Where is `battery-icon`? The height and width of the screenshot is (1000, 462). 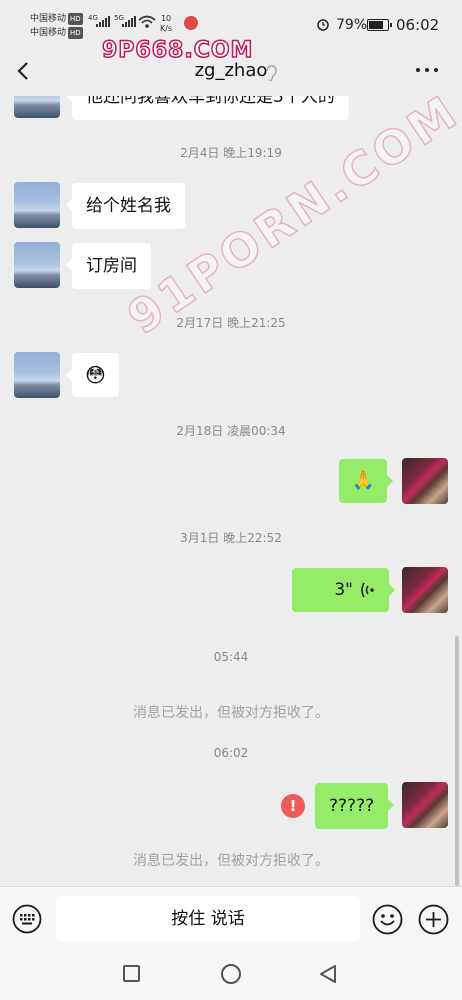
battery-icon is located at coordinates (379, 25).